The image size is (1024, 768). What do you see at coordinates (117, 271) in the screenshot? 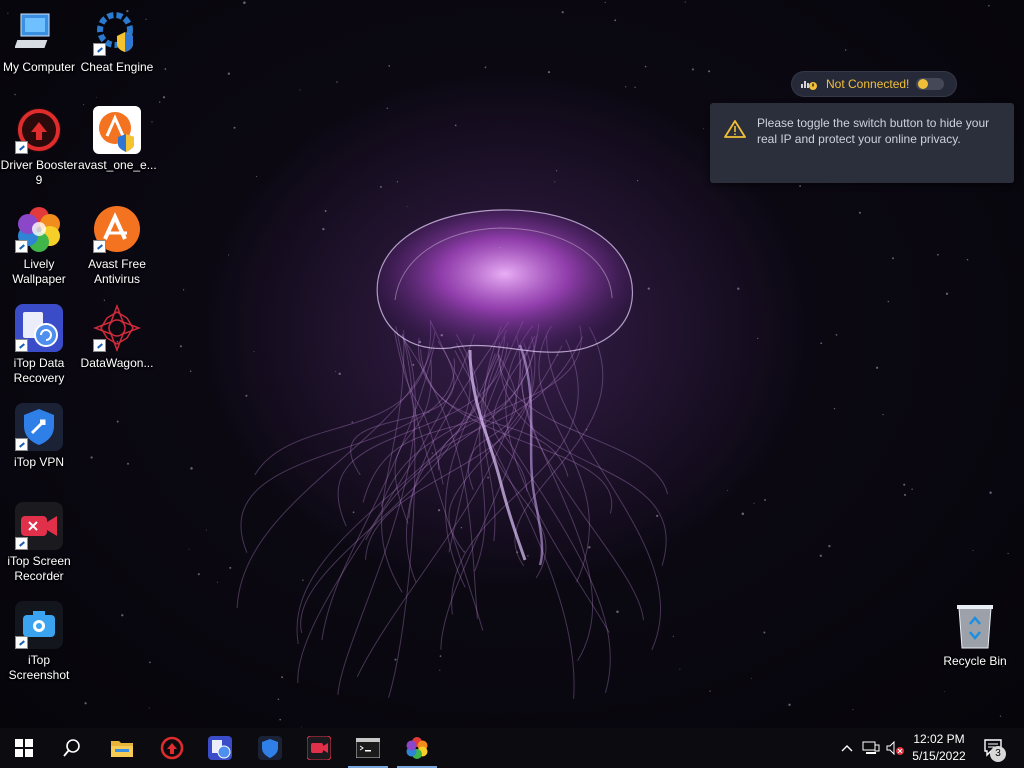
I see `desktop-icon-label: Avast Free Antivirus` at bounding box center [117, 271].